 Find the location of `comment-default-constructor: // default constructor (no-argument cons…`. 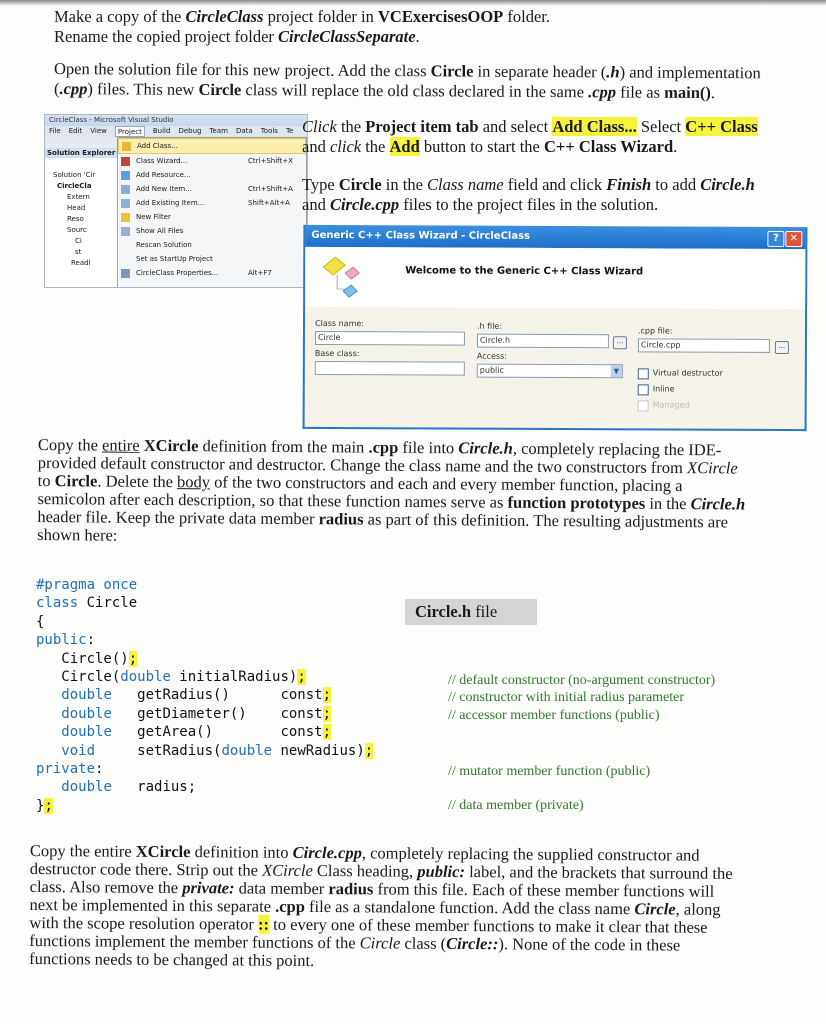

comment-default-constructor: // default constructor (no-argument cons… is located at coordinates (582, 680).